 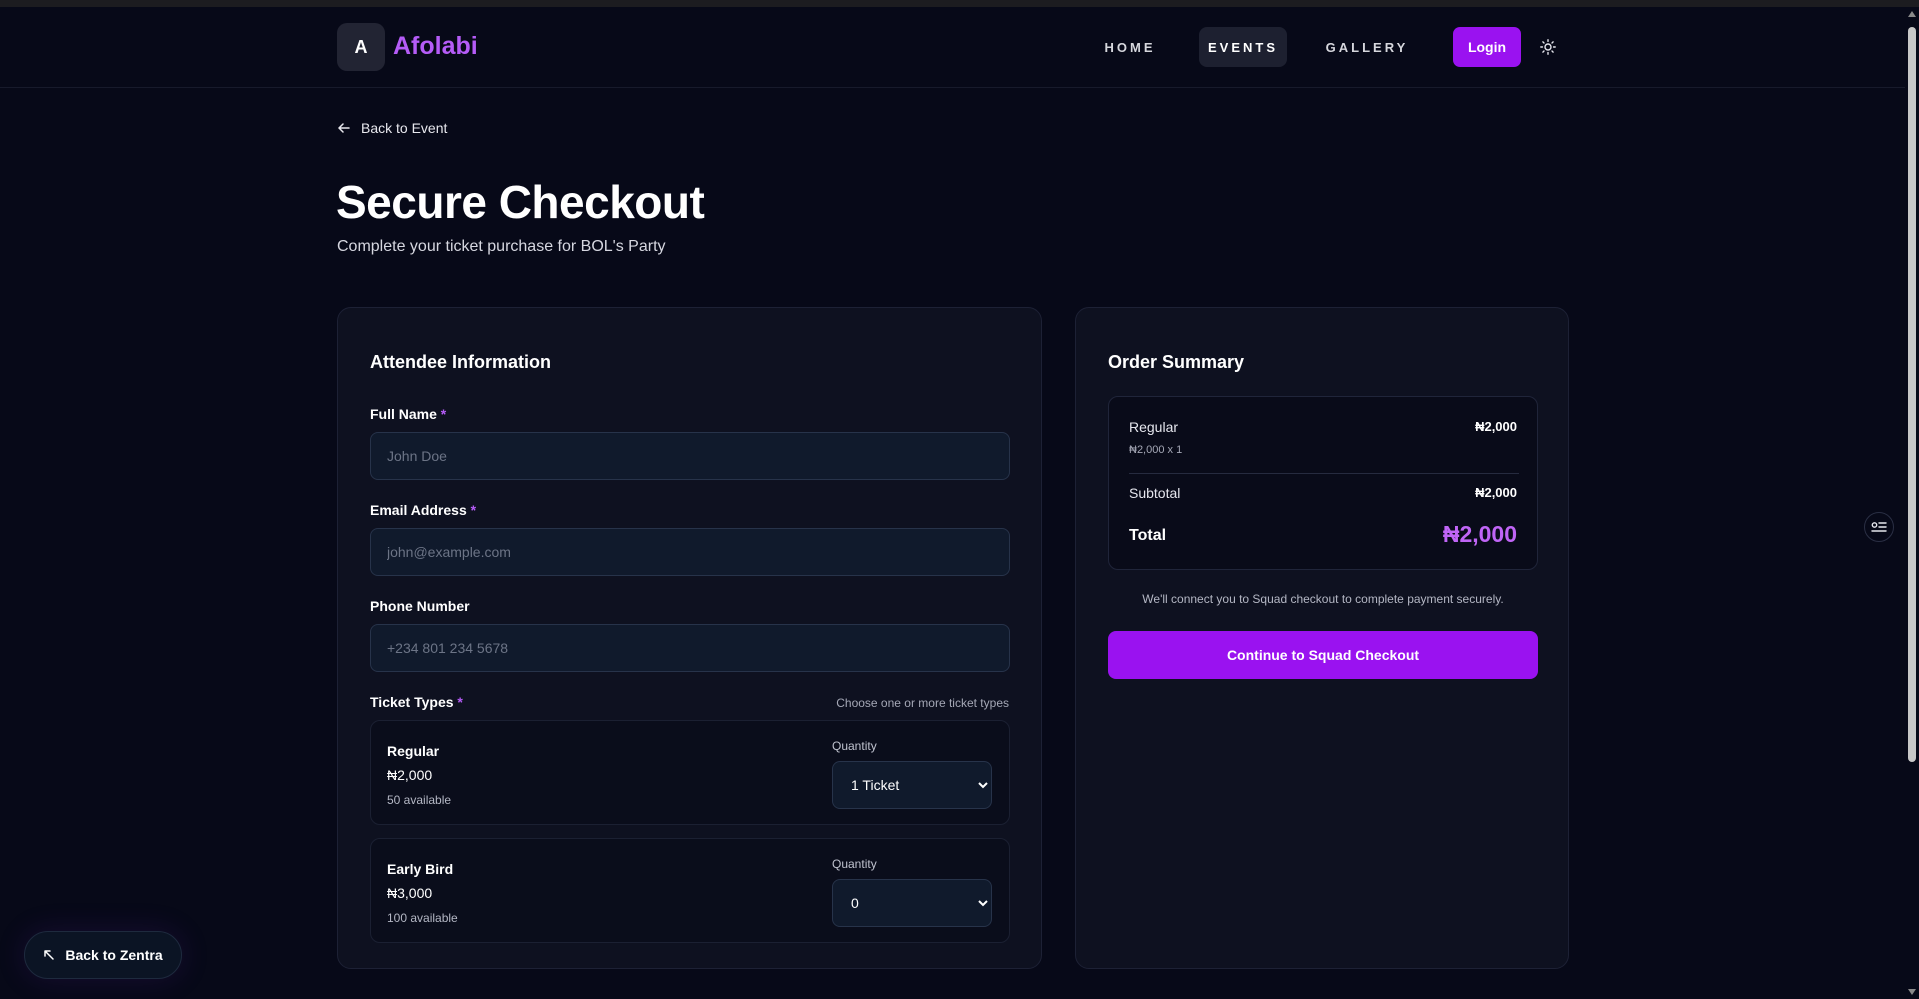 What do you see at coordinates (520, 202) in the screenshot?
I see `page-title: Secure Checkout` at bounding box center [520, 202].